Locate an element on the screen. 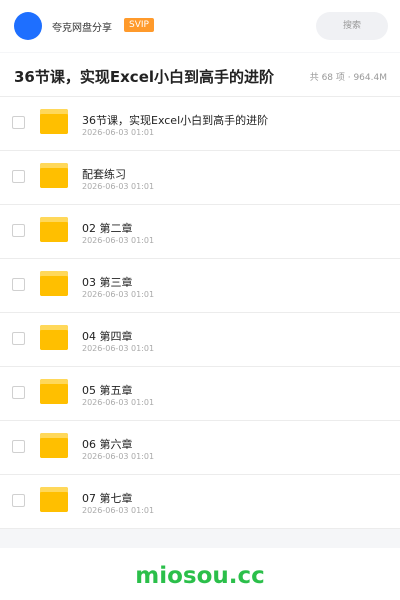  item-name: 07 第七章 is located at coordinates (107, 498).